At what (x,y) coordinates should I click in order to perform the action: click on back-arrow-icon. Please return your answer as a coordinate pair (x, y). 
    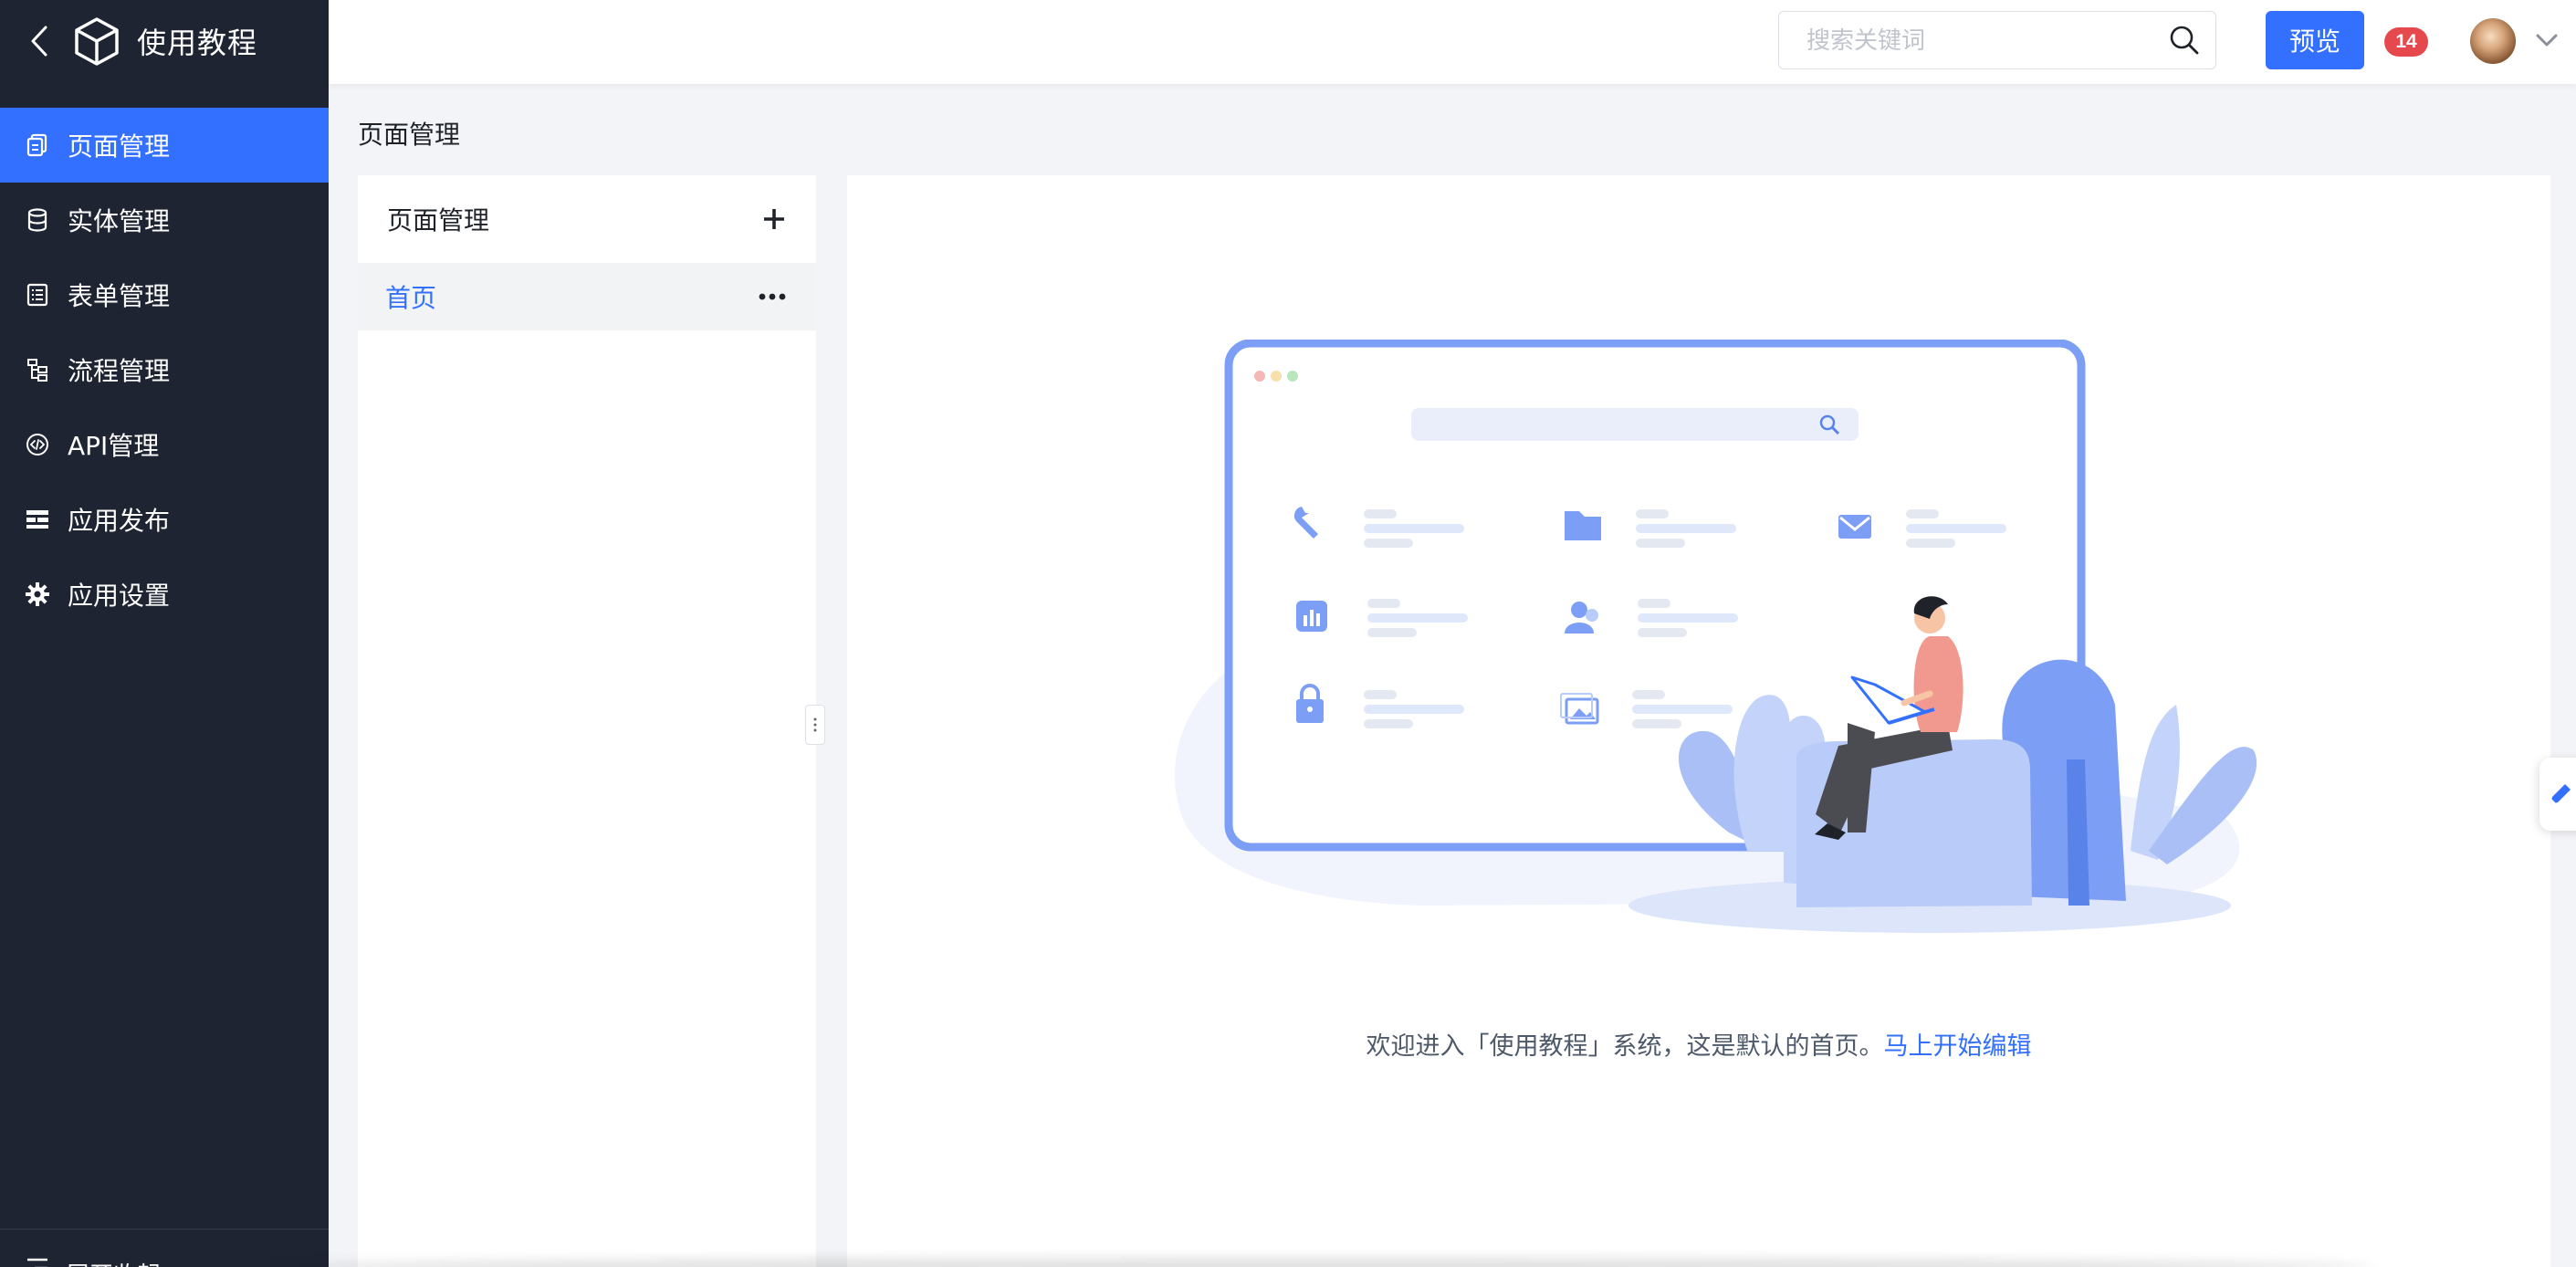
    Looking at the image, I should click on (40, 41).